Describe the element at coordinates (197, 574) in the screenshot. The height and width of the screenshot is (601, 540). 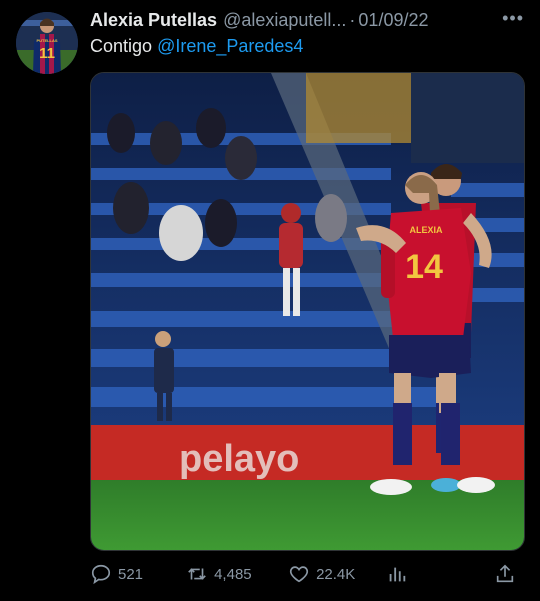
I see `retweet-icon` at that location.